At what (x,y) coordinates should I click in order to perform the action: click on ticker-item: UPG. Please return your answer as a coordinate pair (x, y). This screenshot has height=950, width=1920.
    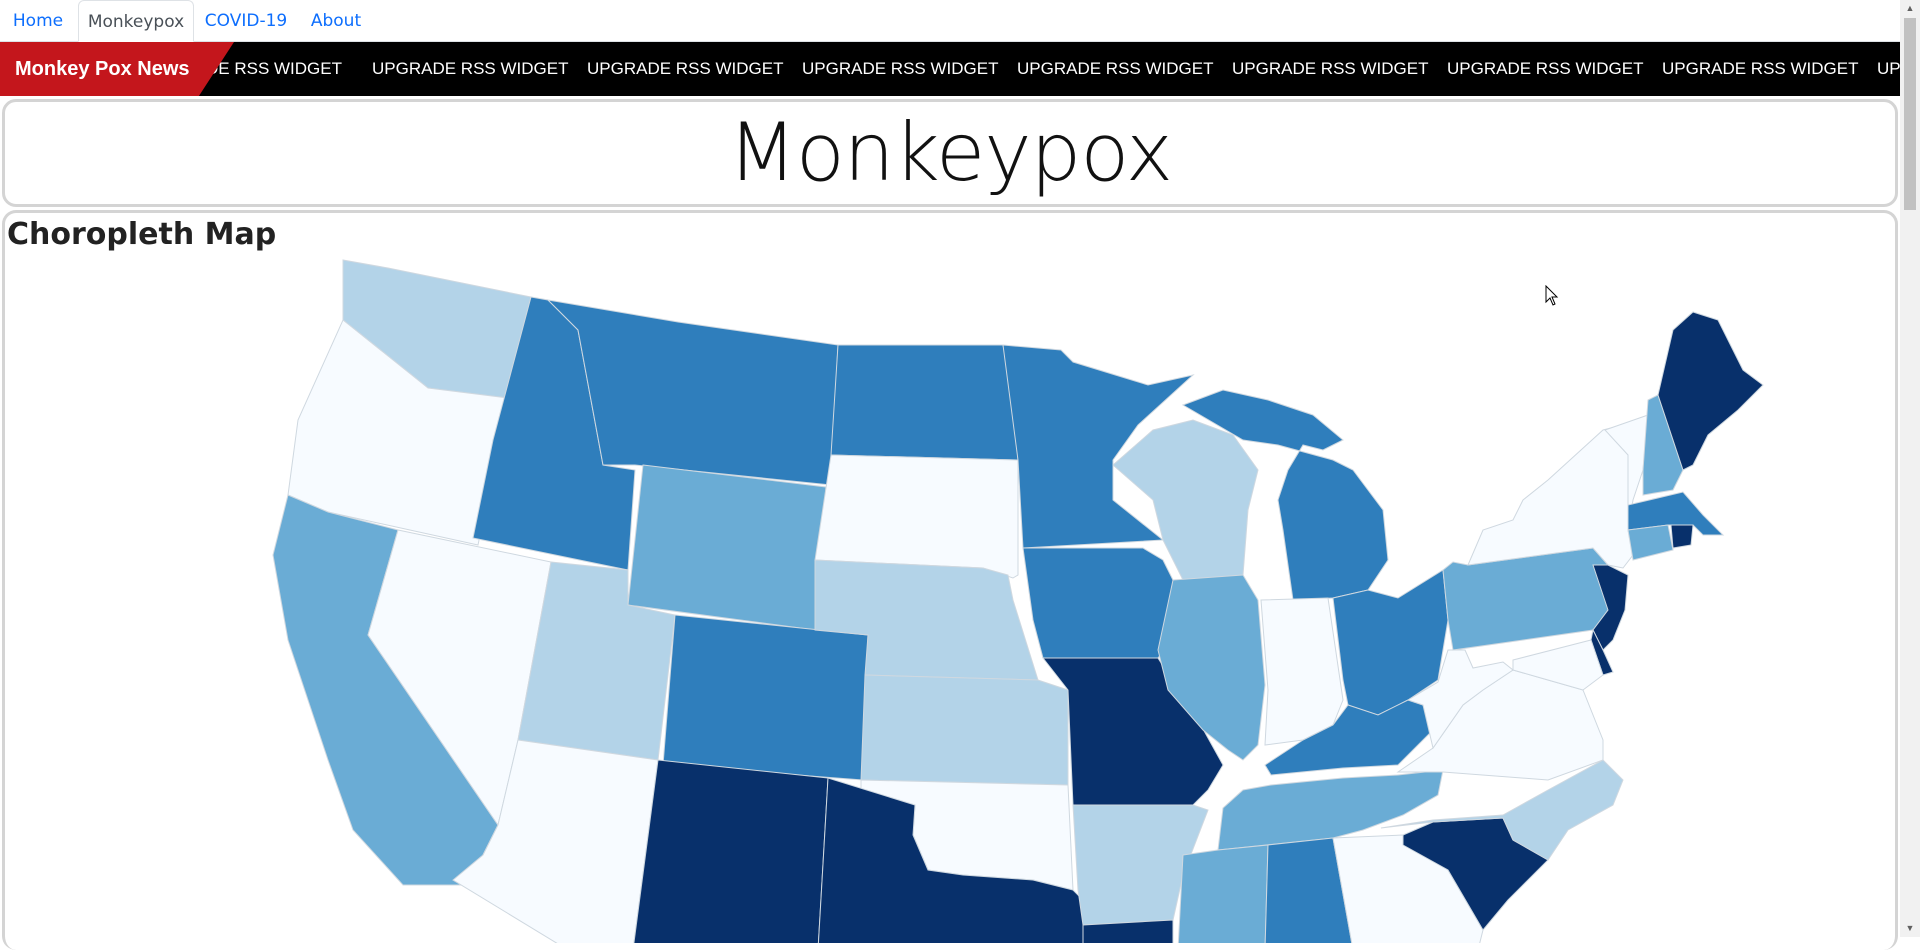
    Looking at the image, I should click on (1888, 69).